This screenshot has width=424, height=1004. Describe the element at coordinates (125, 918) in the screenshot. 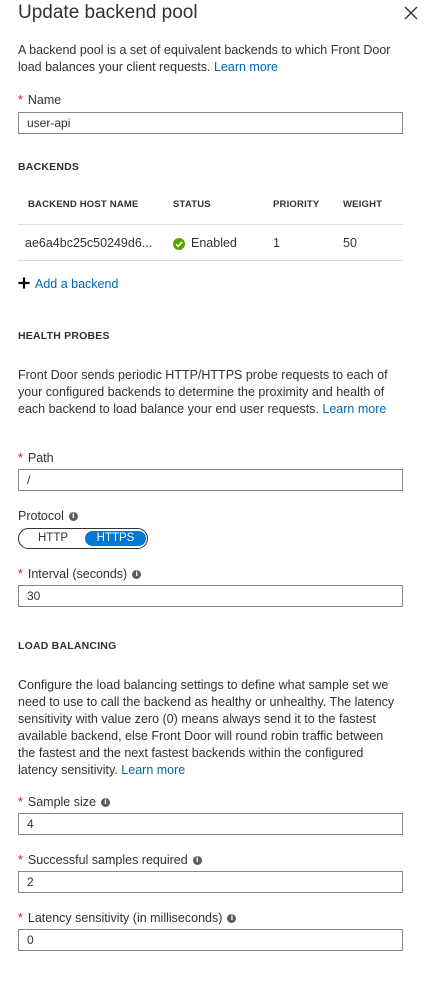

I see `latency-sensitivity-label-text: Latency sensitivity (in milliseconds)` at that location.